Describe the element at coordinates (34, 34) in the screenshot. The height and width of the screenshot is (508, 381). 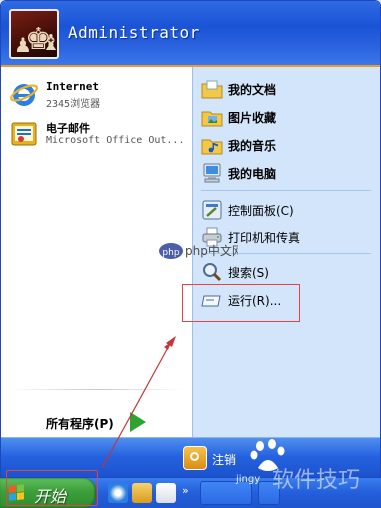
I see `user-avatar: ♟ ♚ ♝` at that location.